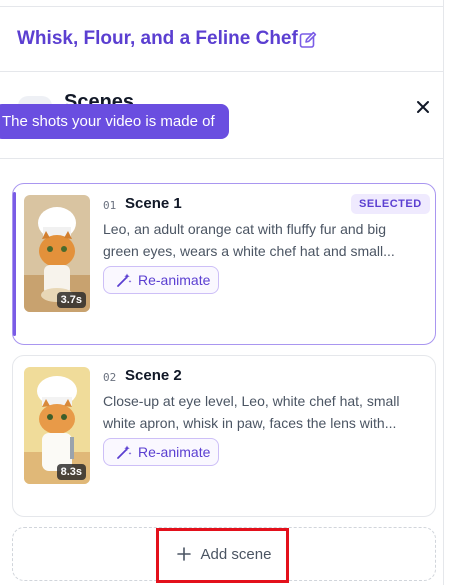  Describe the element at coordinates (308, 40) in the screenshot. I see `edit-title-icon` at that location.